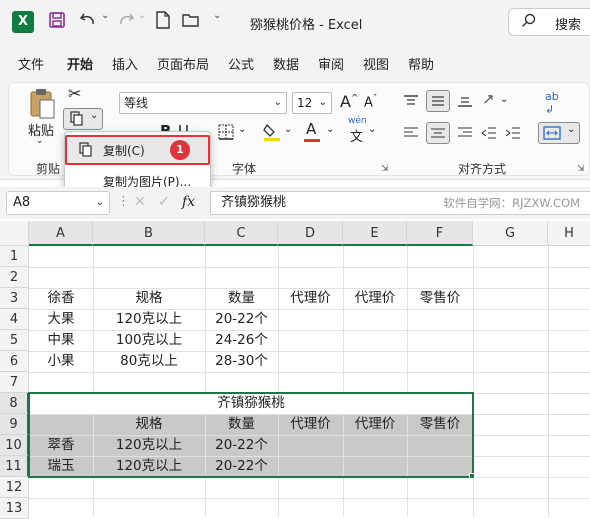  What do you see at coordinates (31, 63) in the screenshot?
I see `tab-file: 文件` at bounding box center [31, 63].